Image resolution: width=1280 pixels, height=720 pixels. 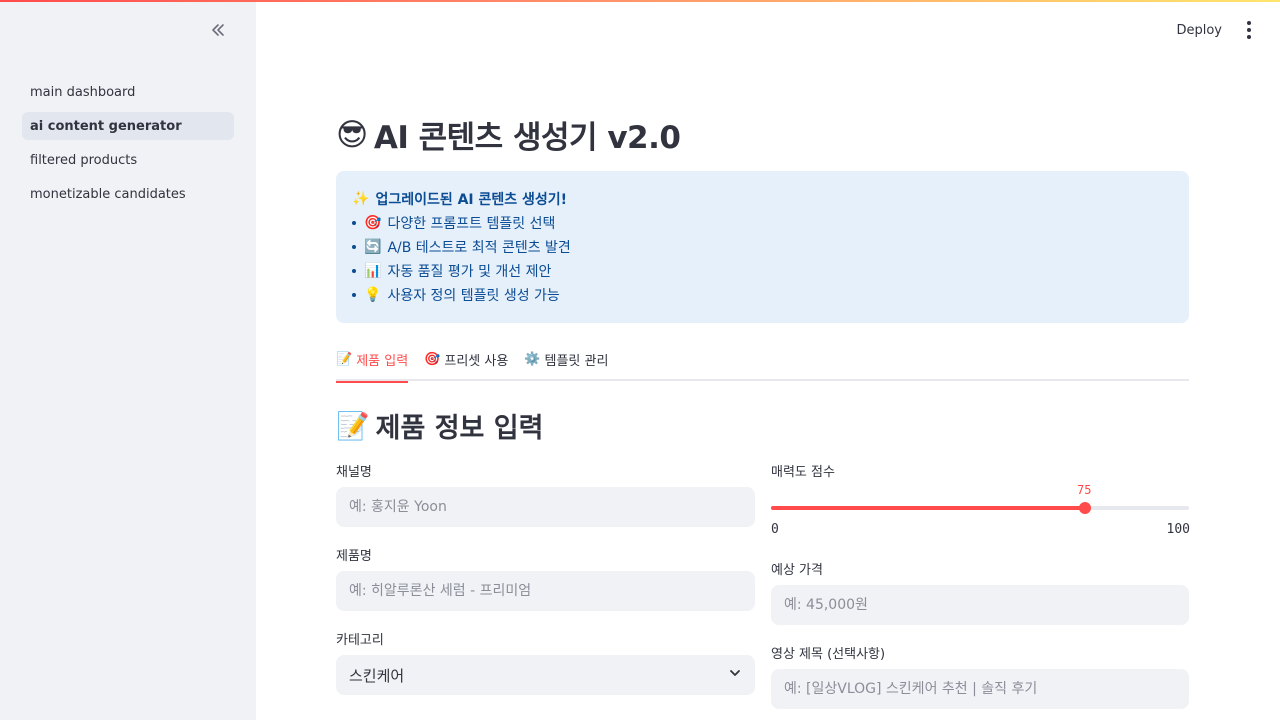 What do you see at coordinates (373, 295) in the screenshot?
I see `lightbulb-icon: 💡` at bounding box center [373, 295].